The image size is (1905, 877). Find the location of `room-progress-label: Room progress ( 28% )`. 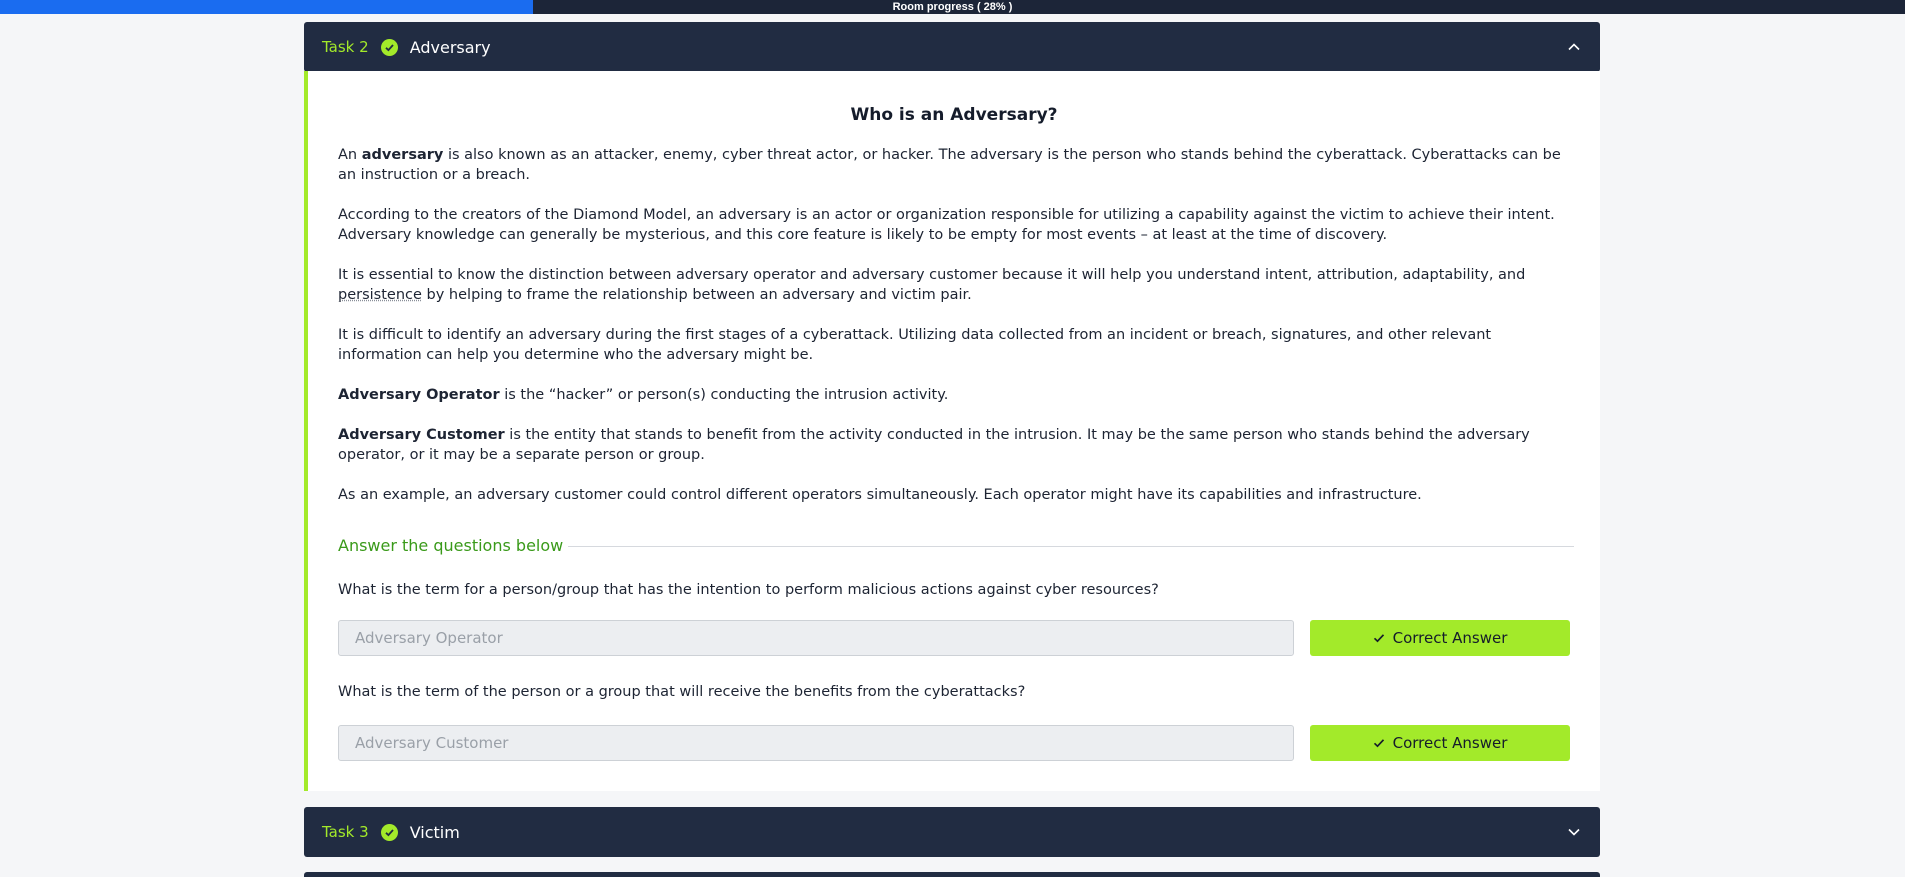

room-progress-label: Room progress ( 28% ) is located at coordinates (952, 7).